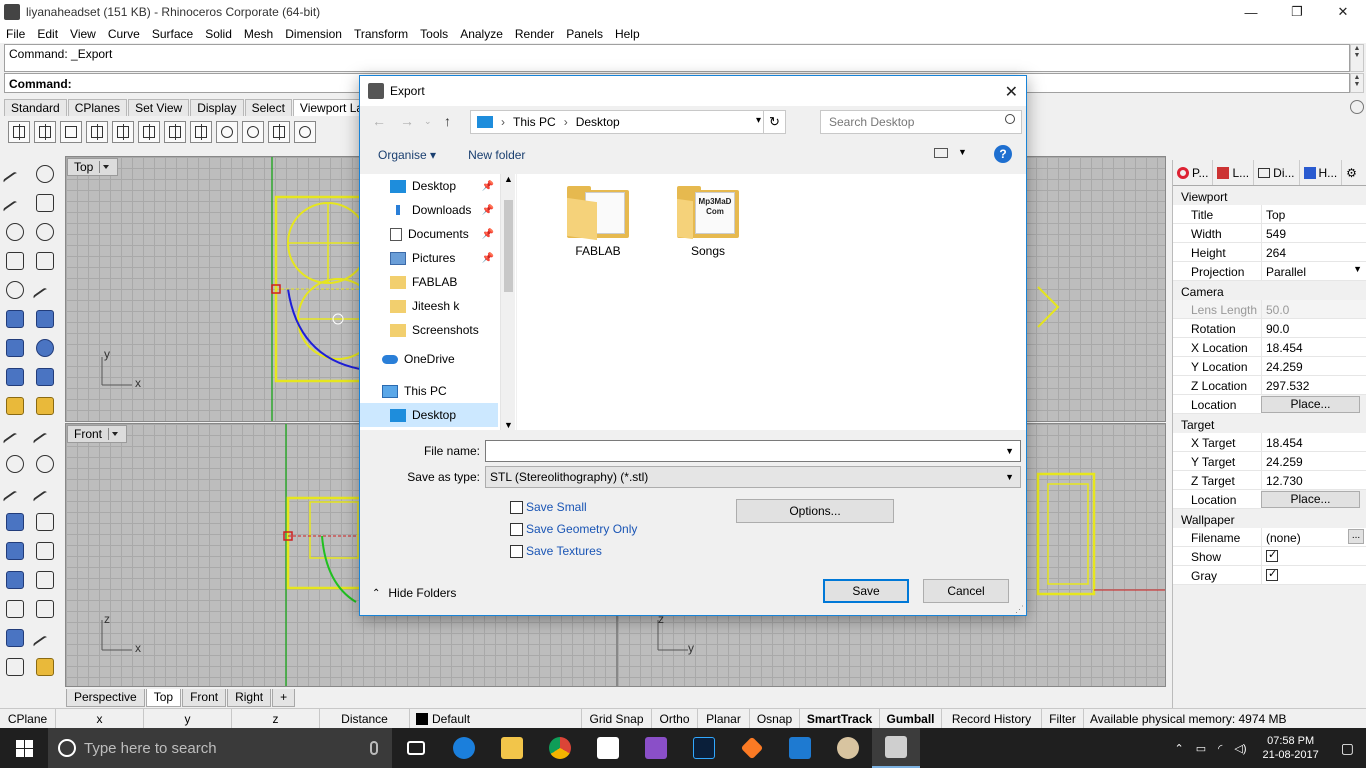  What do you see at coordinates (598, 122) in the screenshot?
I see `breadcrumb-desktop: Desktop` at bounding box center [598, 122].